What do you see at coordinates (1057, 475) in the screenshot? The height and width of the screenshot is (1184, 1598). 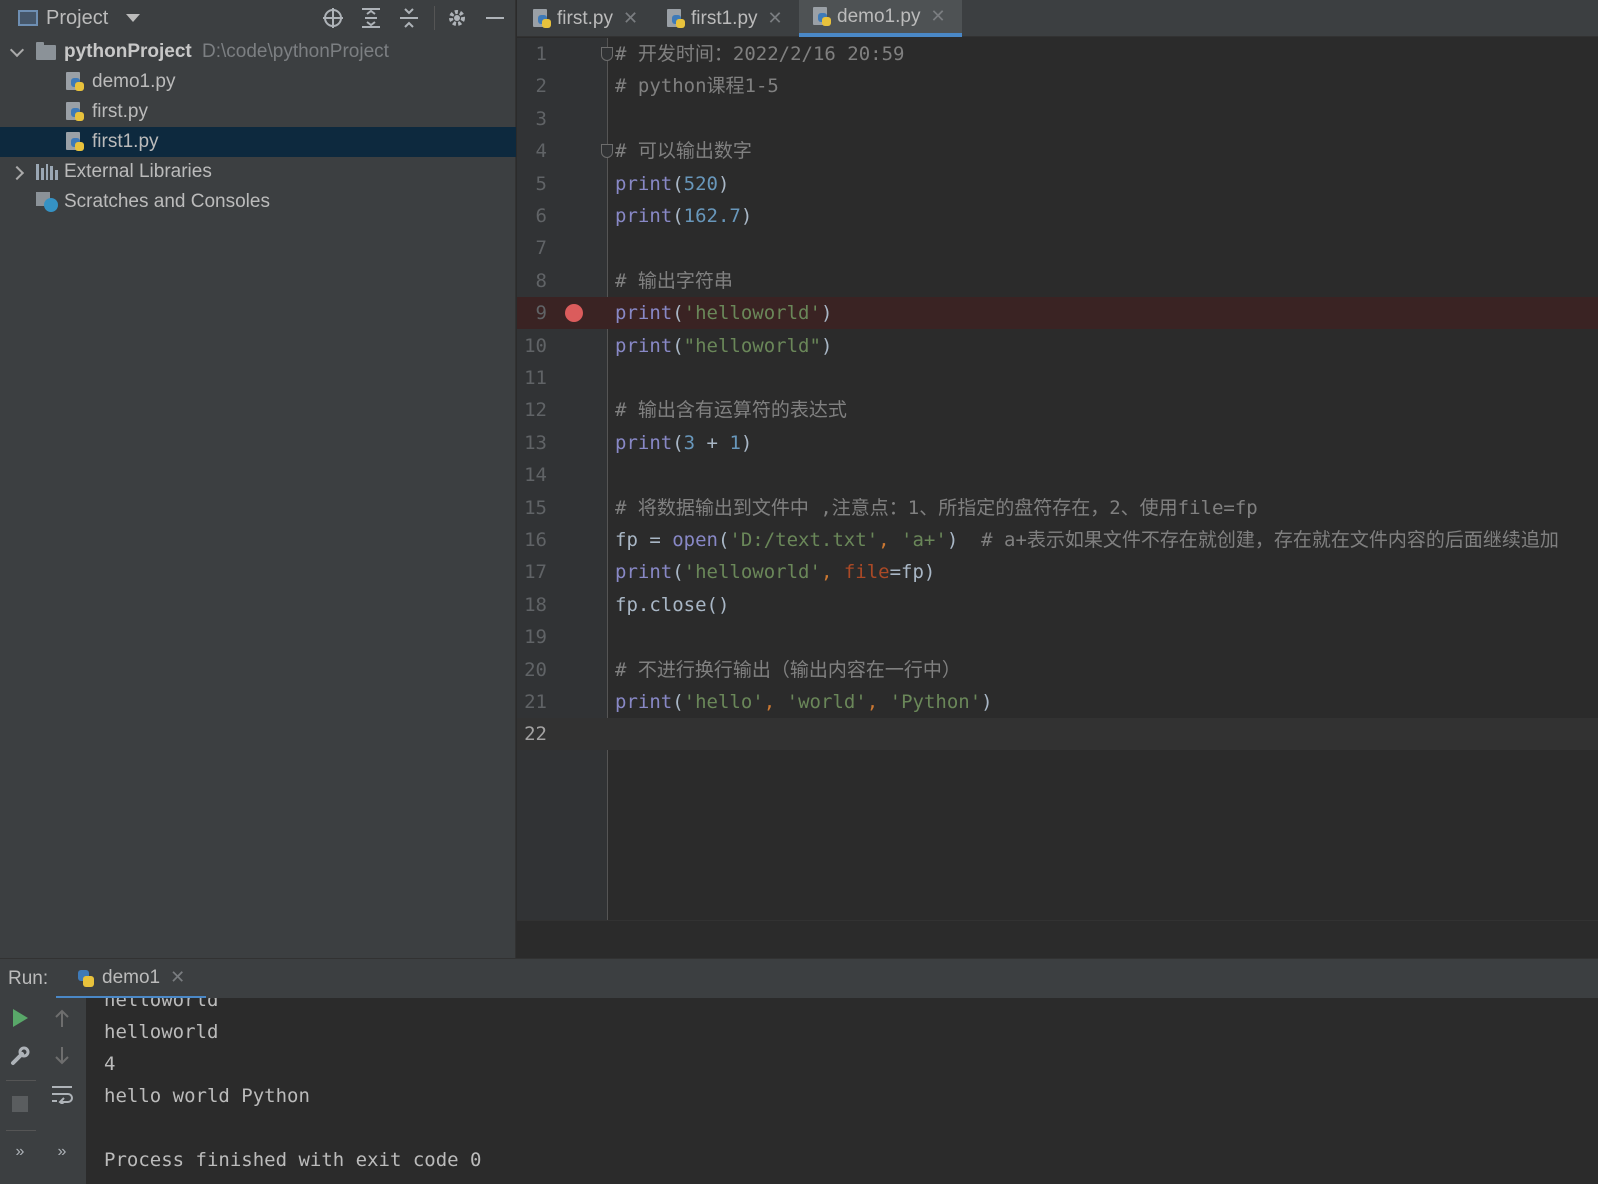 I see `code-line: 14` at bounding box center [1057, 475].